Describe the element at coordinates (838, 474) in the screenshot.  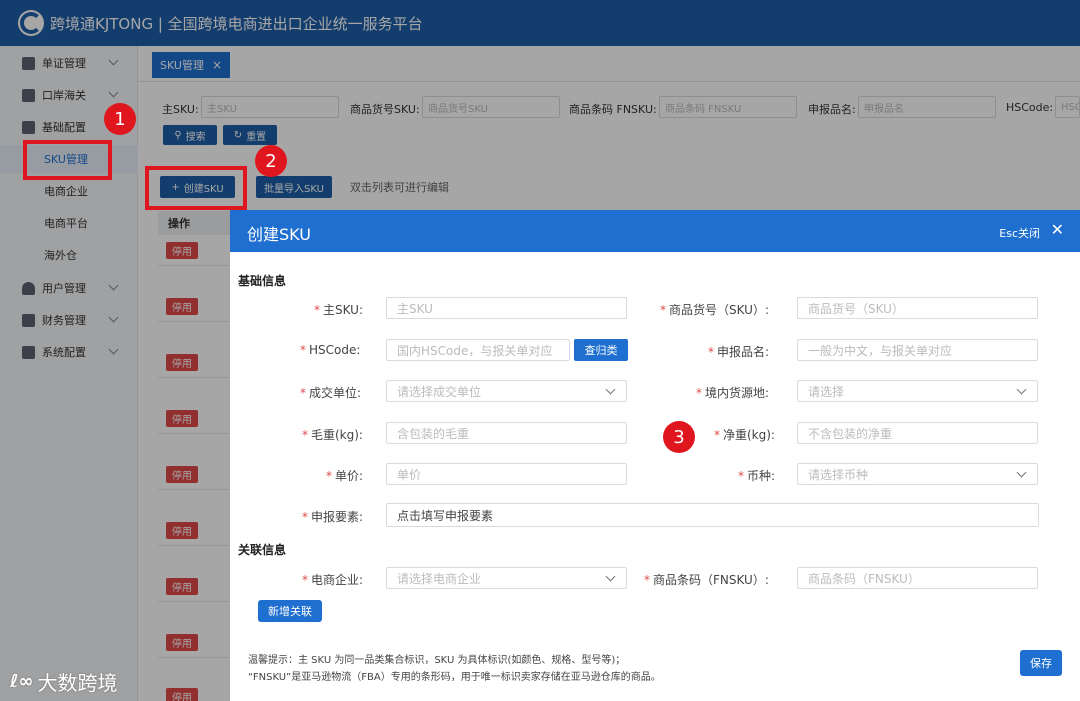
I see `currency-select-value: 请选择币种` at that location.